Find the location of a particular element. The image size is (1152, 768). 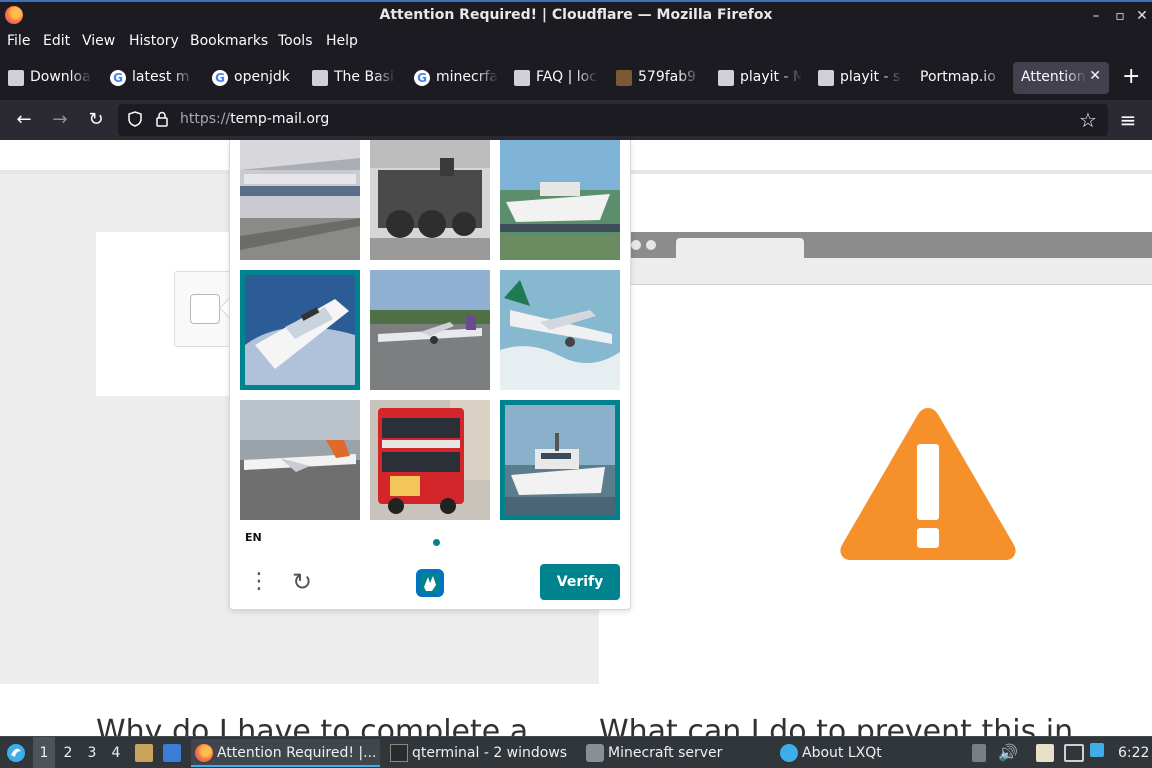

forward-button: → is located at coordinates (60, 120).